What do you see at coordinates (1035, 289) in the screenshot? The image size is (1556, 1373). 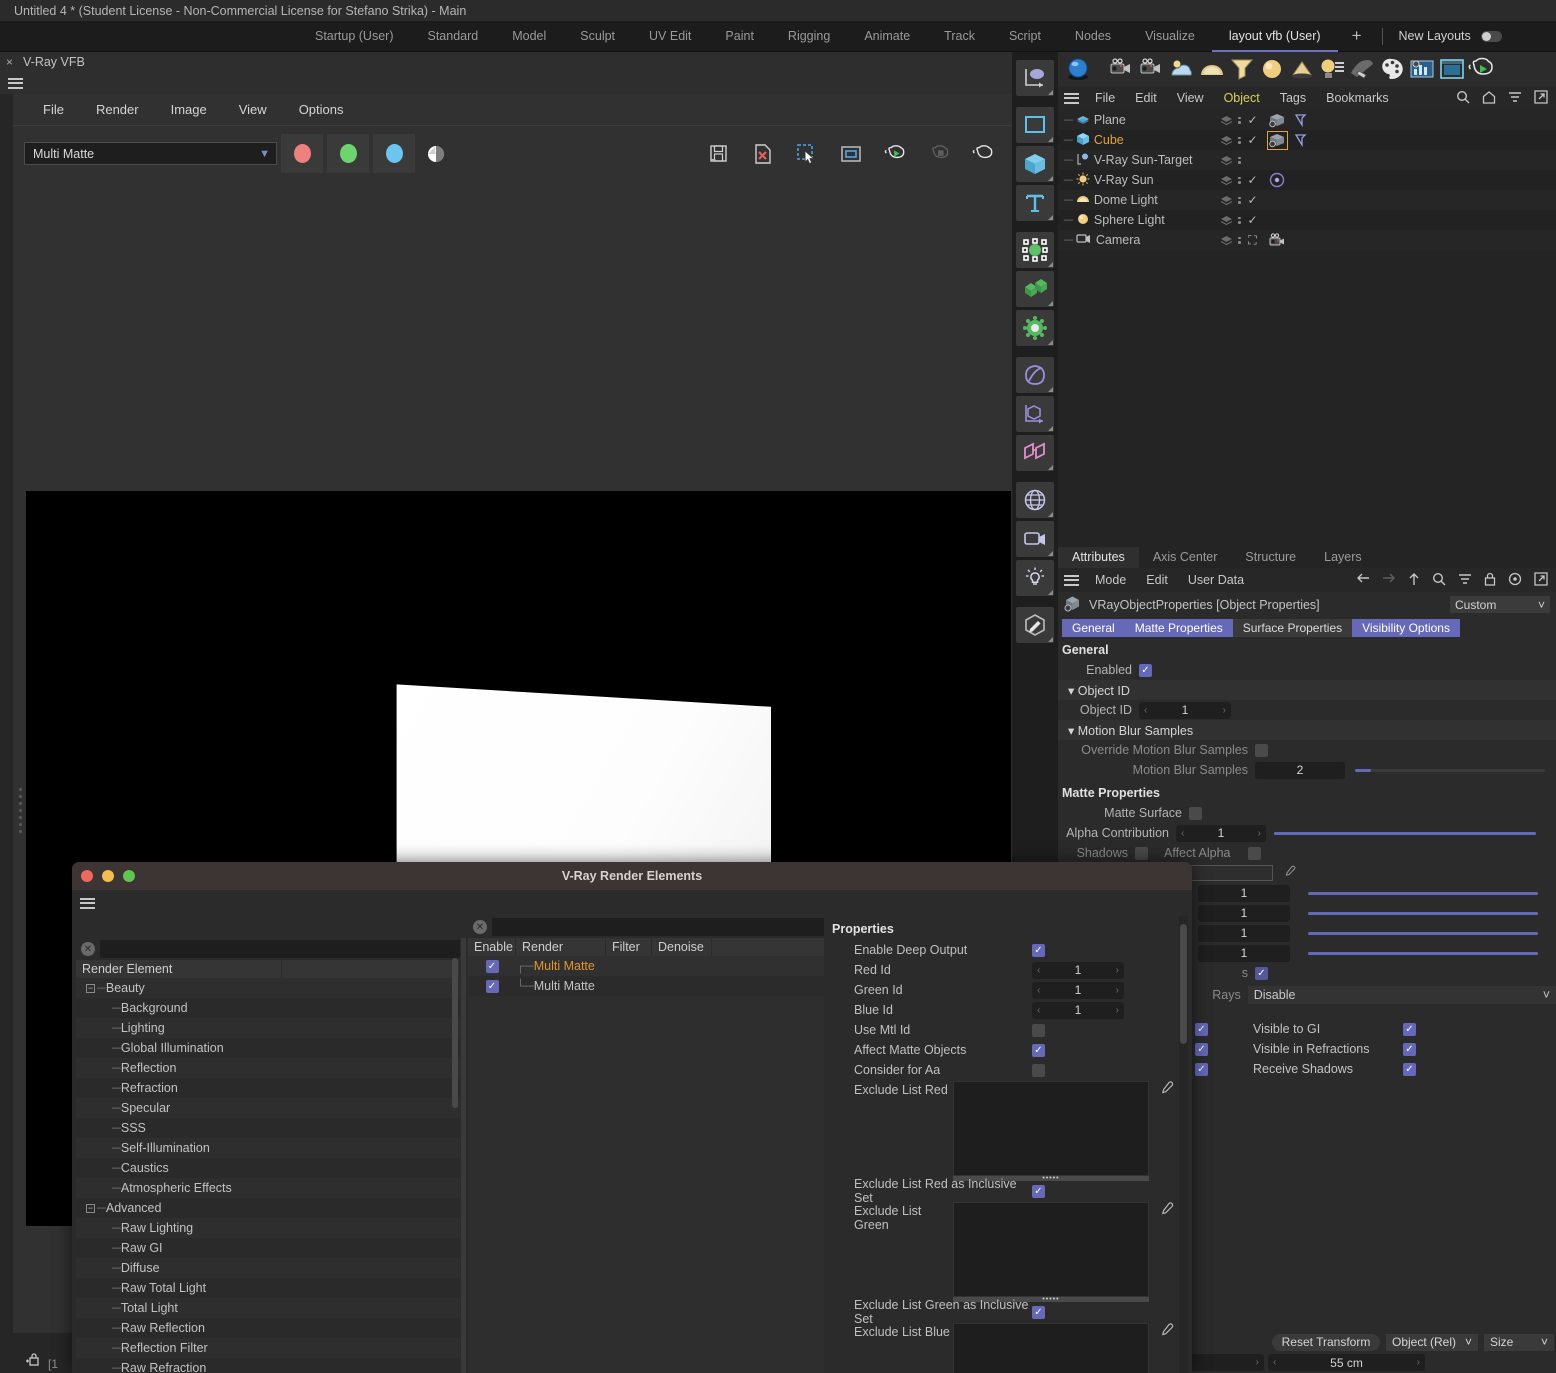 I see `array-tool-icon` at bounding box center [1035, 289].